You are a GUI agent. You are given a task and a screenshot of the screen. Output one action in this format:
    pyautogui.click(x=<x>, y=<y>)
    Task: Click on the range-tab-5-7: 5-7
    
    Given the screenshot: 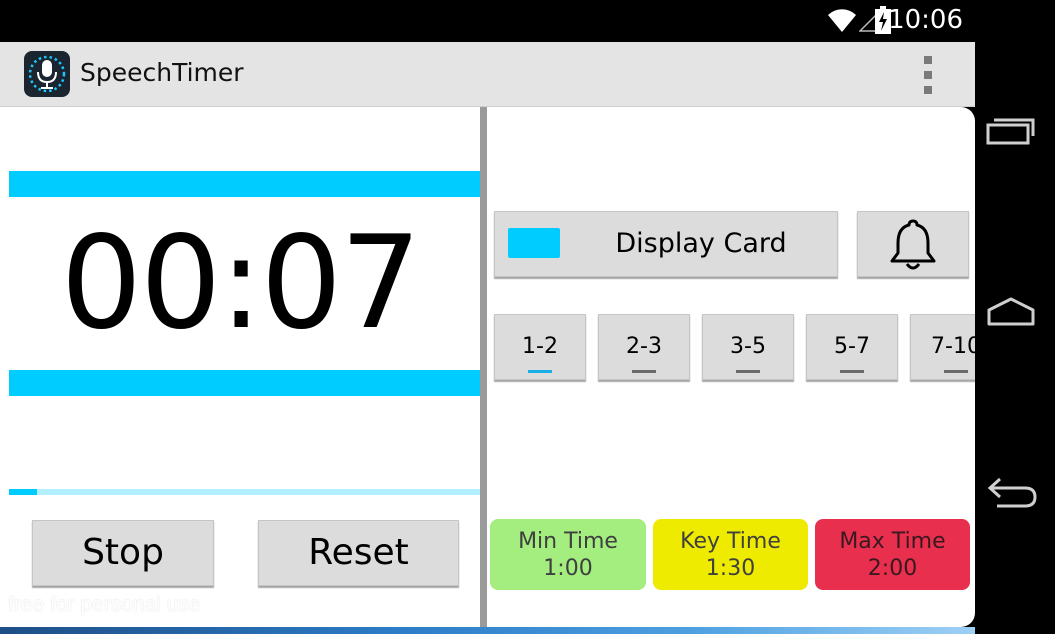 What is the action you would take?
    pyautogui.click(x=852, y=347)
    